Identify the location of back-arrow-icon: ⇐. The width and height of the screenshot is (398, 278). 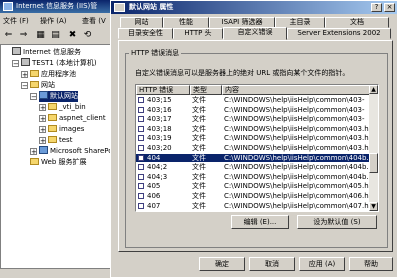
(8, 35).